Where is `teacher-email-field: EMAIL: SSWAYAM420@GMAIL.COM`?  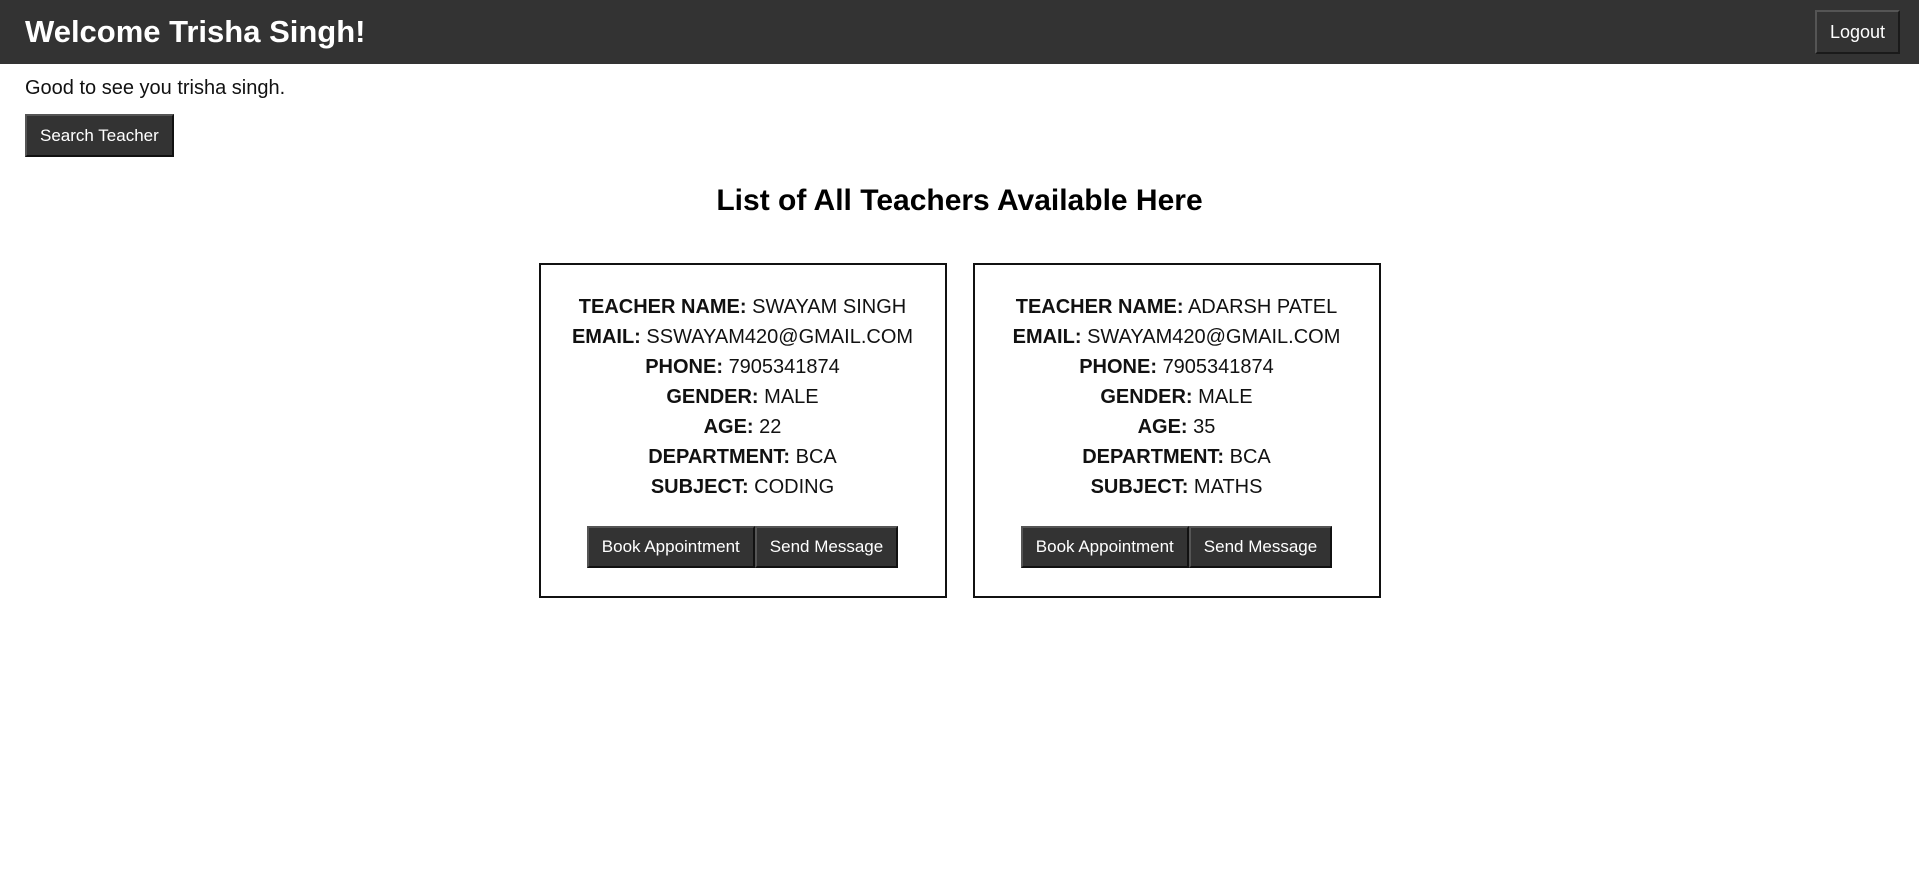
teacher-email-field: EMAIL: SSWAYAM420@GMAIL.COM is located at coordinates (743, 337).